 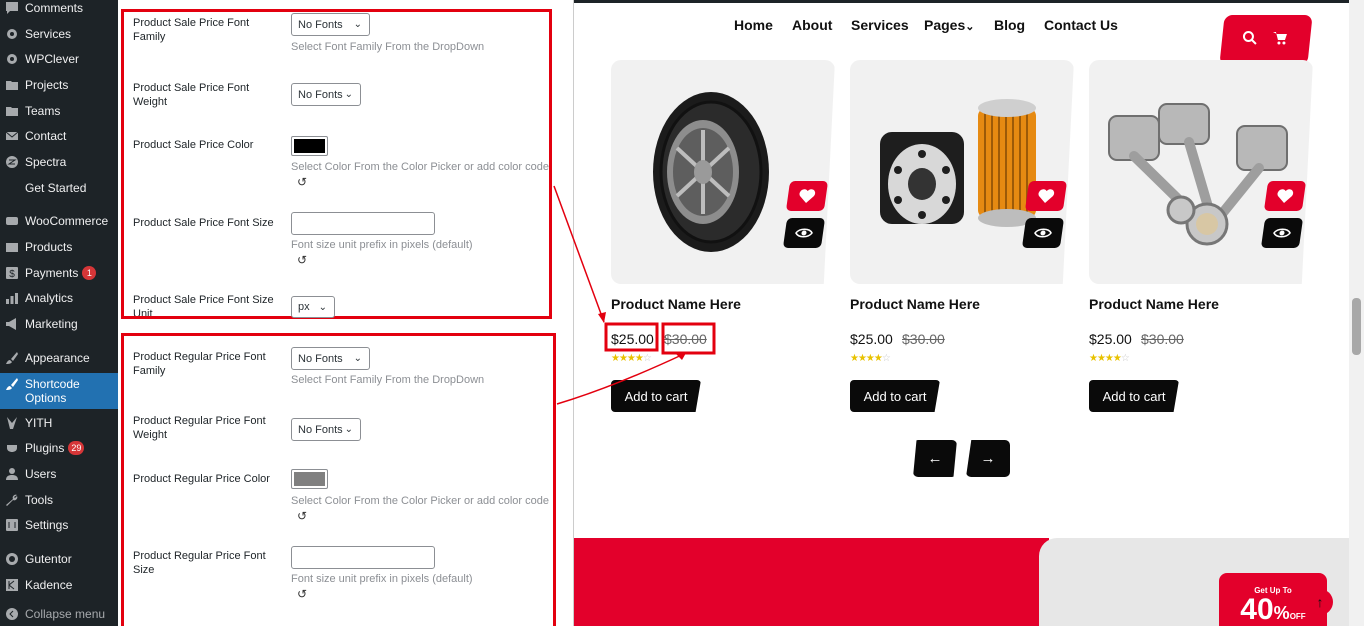 What do you see at coordinates (59, 34) in the screenshot?
I see `sidebar-item-services: Services` at bounding box center [59, 34].